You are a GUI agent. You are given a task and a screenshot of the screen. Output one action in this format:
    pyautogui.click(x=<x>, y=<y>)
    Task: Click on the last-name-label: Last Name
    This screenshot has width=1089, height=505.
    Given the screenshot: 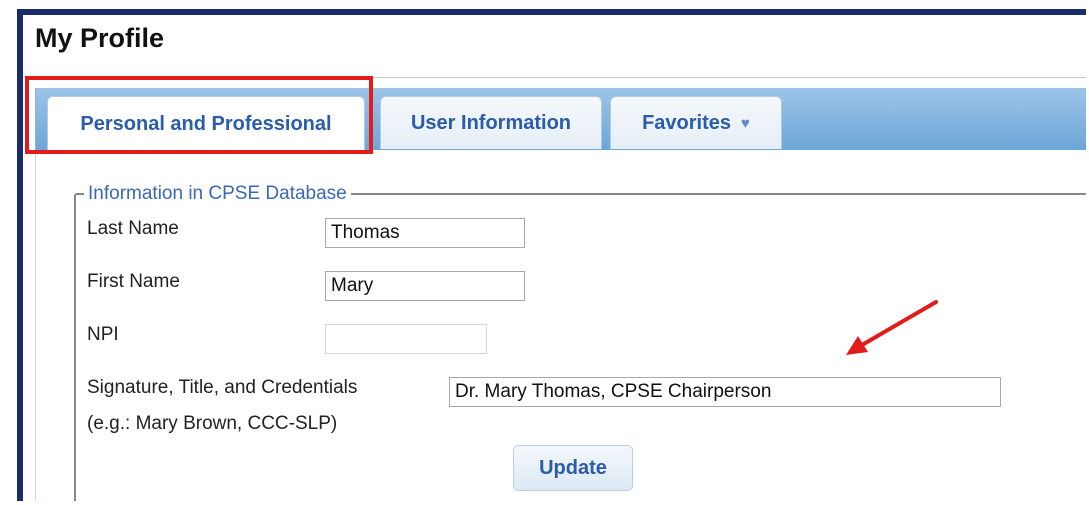 What is the action you would take?
    pyautogui.click(x=133, y=228)
    